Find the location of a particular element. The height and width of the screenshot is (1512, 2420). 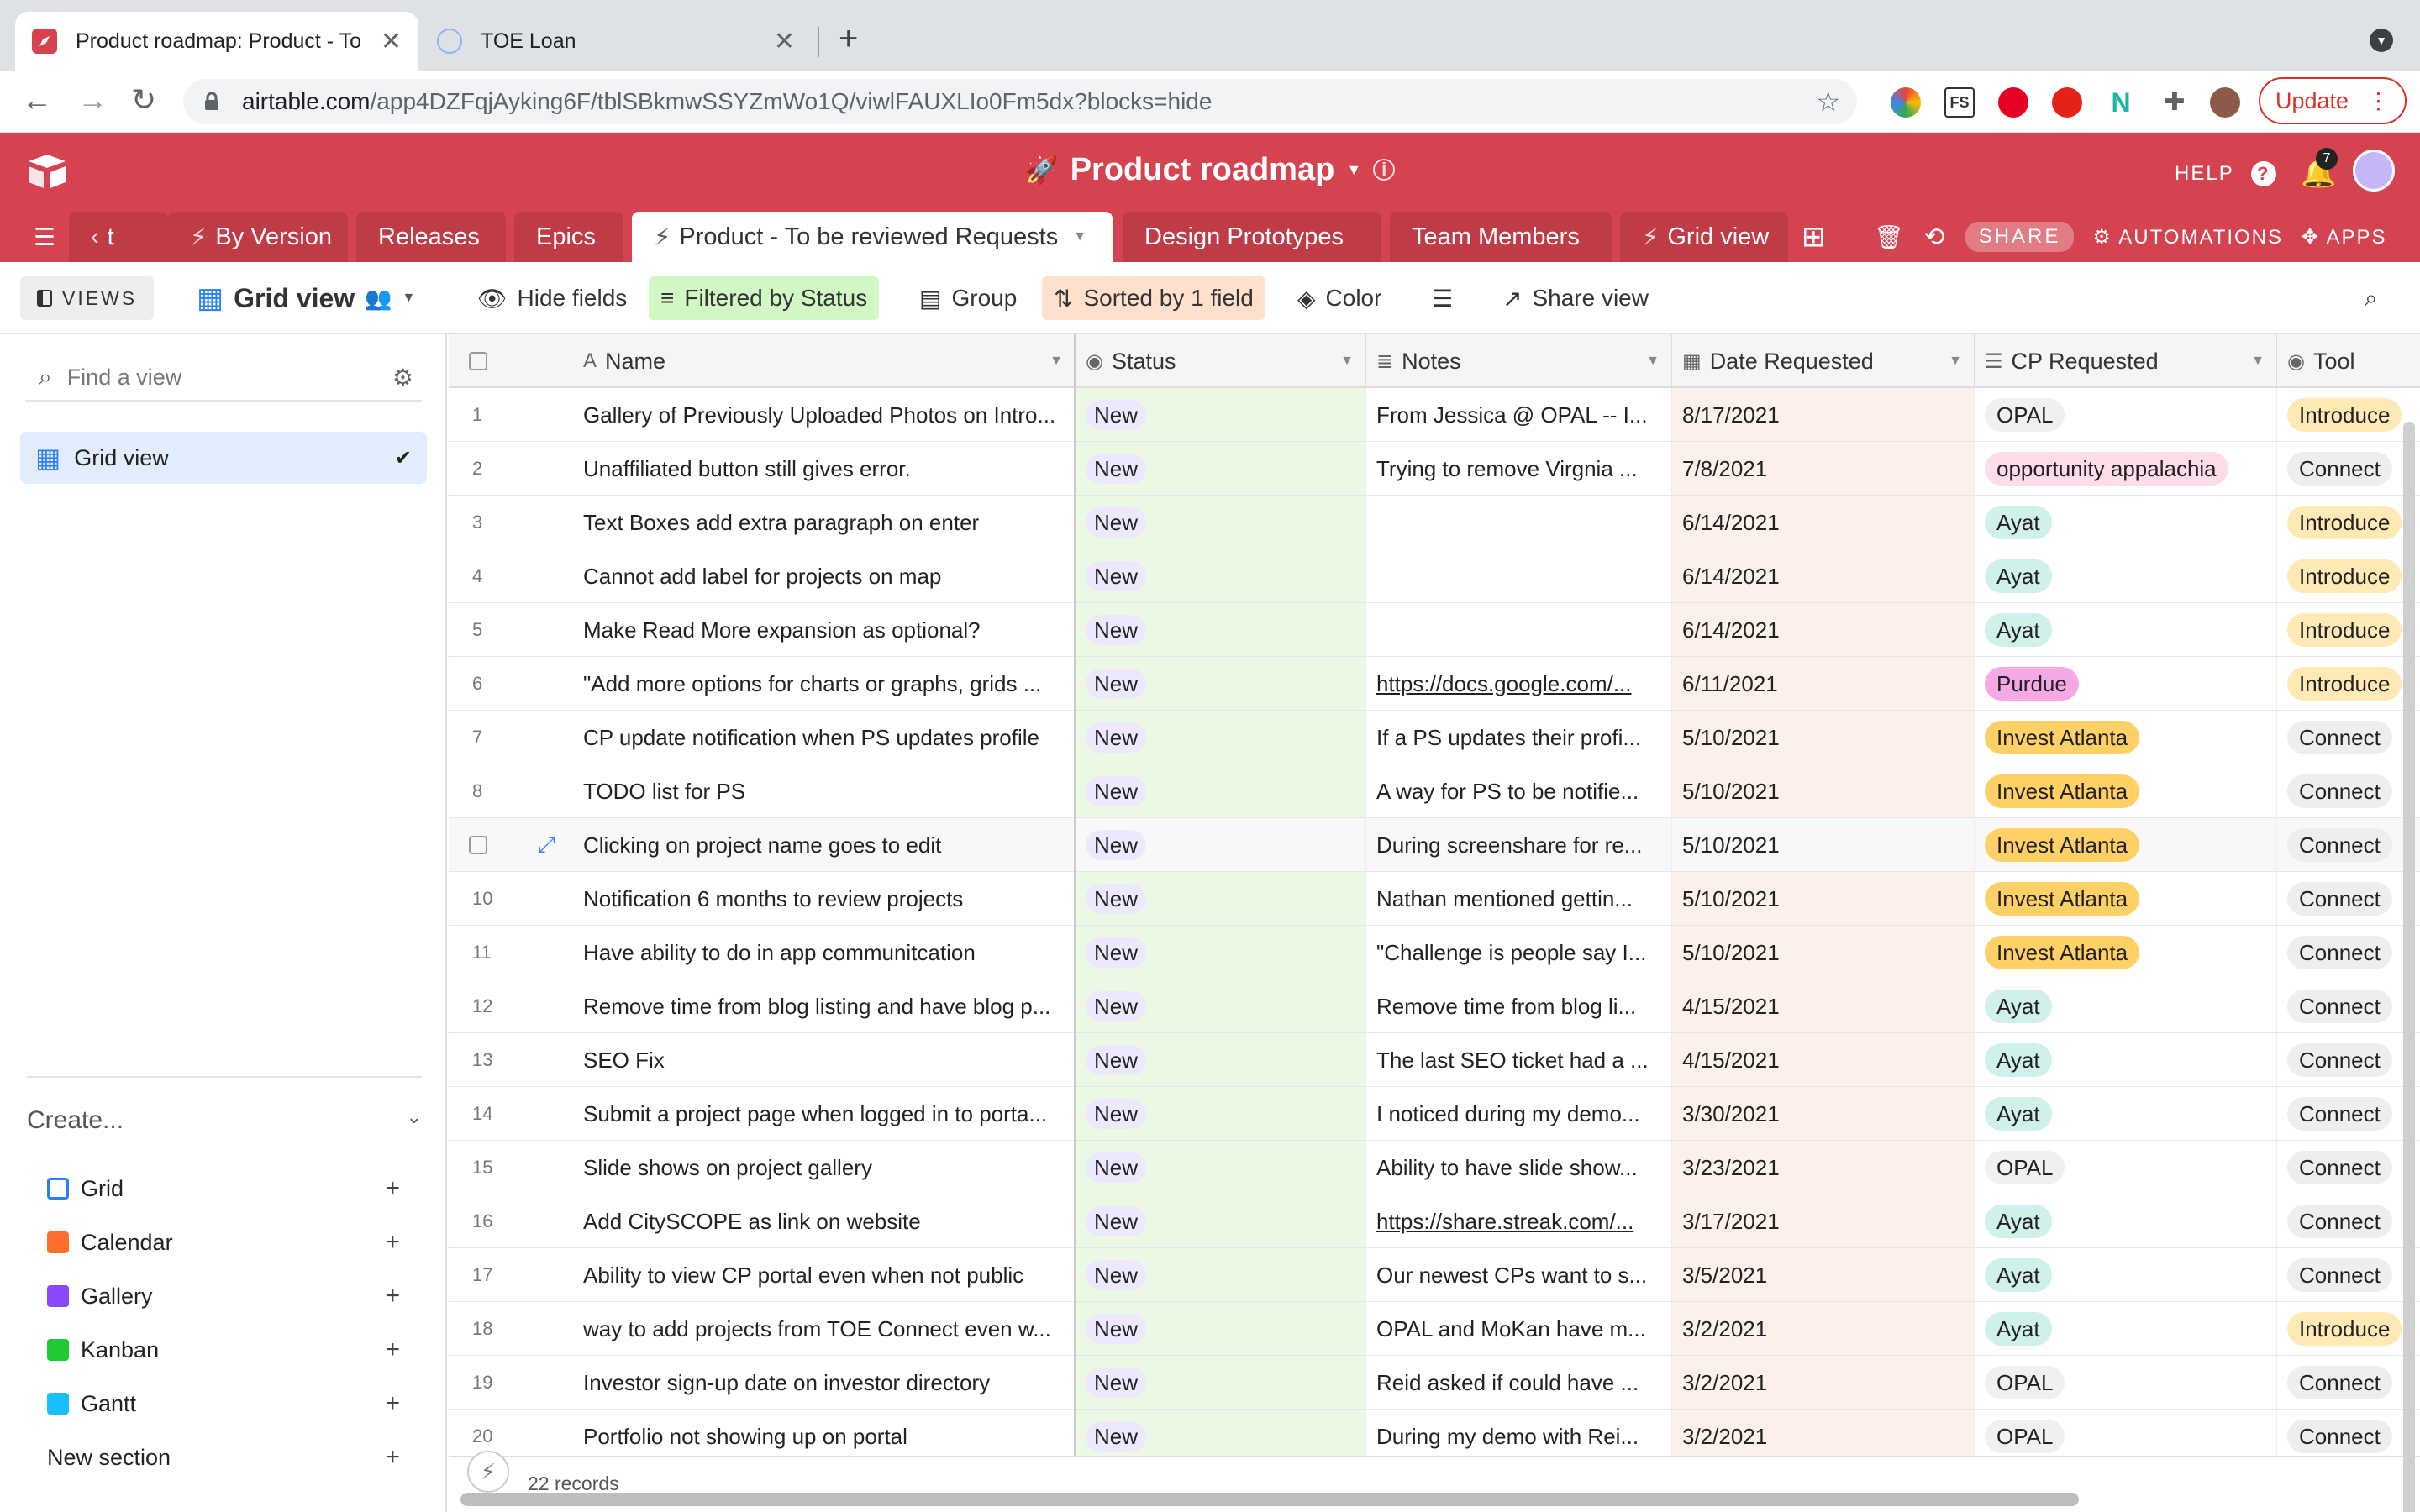

row-number: 10 is located at coordinates (505, 899).